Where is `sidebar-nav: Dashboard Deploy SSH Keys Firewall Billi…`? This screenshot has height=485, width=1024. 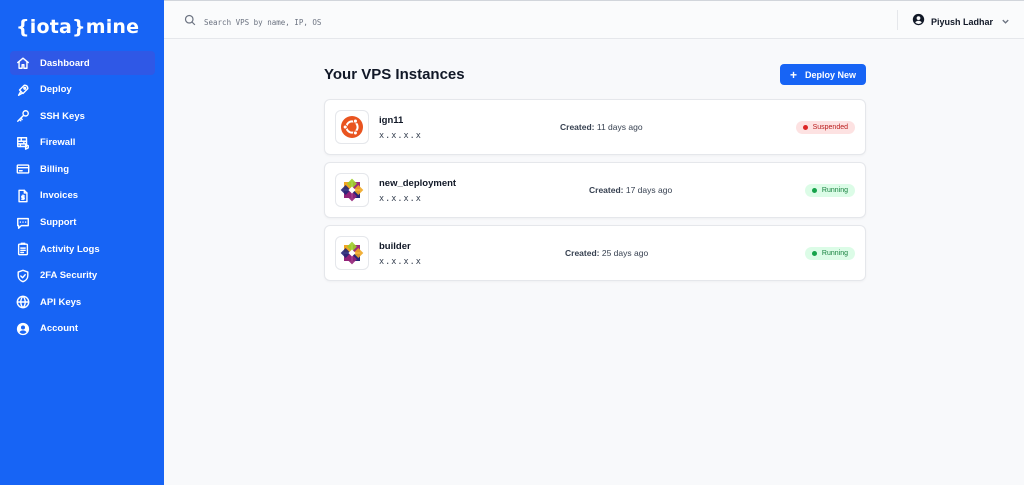 sidebar-nav: Dashboard Deploy SSH Keys Firewall Billi… is located at coordinates (82, 197).